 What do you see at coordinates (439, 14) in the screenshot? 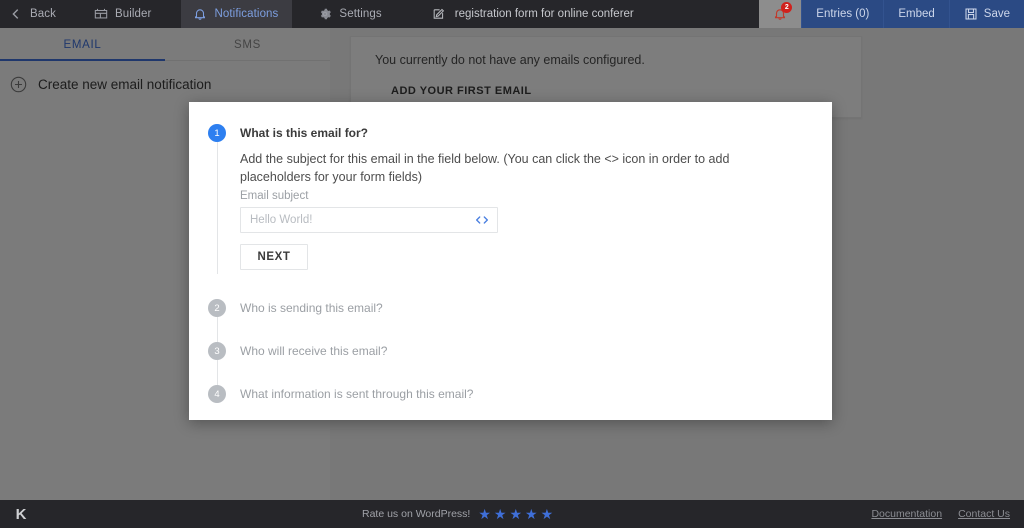
I see `edit-pencil-icon` at bounding box center [439, 14].